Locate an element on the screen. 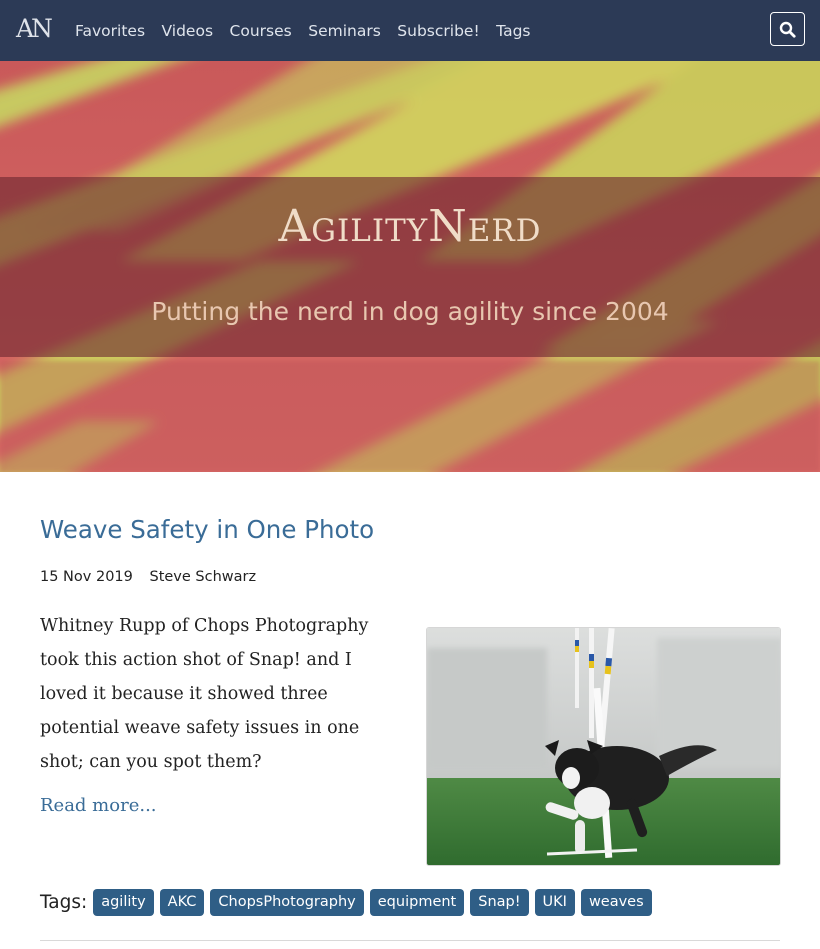 The height and width of the screenshot is (949, 820). brand-logo: AN is located at coordinates (37, 29).